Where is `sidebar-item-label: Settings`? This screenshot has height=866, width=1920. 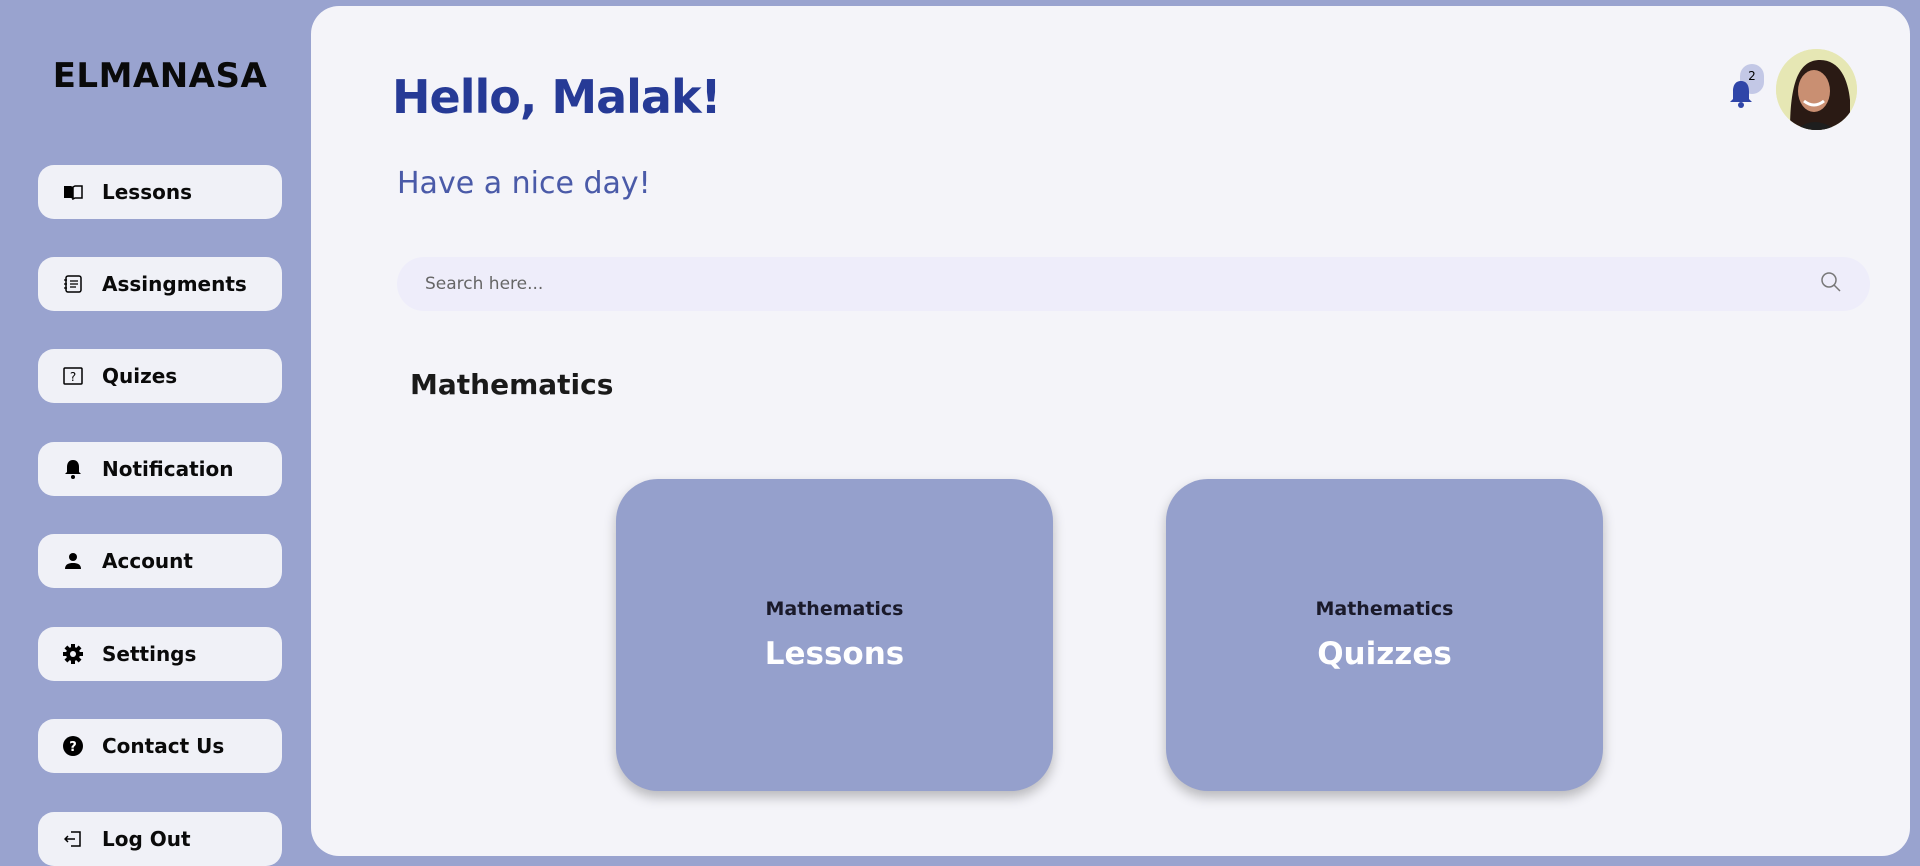 sidebar-item-label: Settings is located at coordinates (149, 654).